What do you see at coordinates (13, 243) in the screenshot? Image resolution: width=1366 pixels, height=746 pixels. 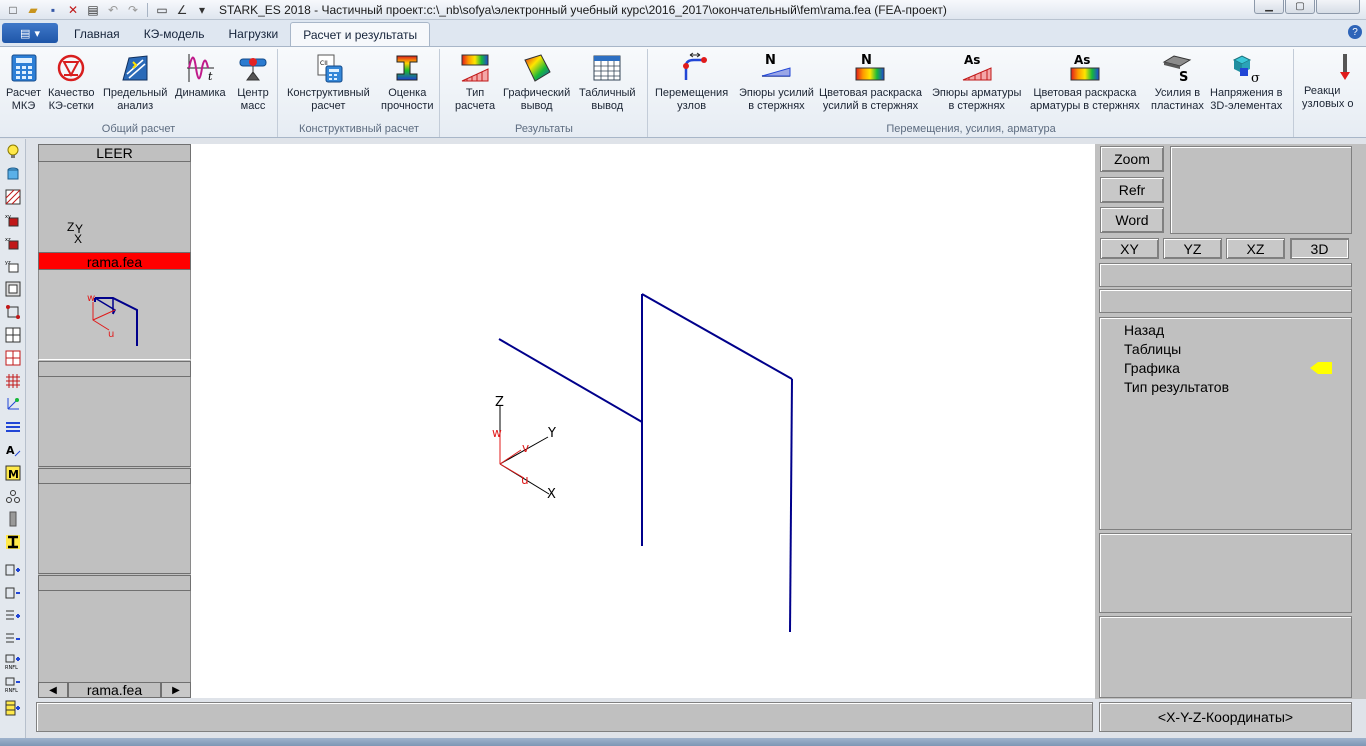 I see `view-xz-icon: xz` at bounding box center [13, 243].